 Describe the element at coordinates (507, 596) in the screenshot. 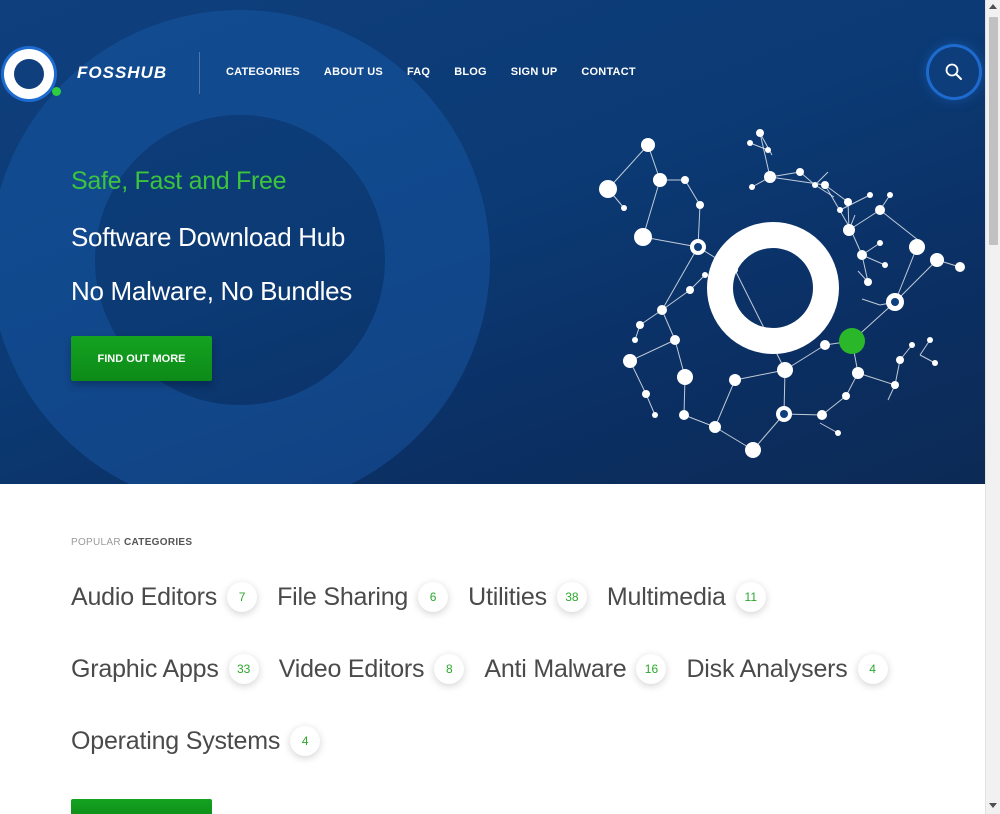

I see `category-name: Utilities` at that location.